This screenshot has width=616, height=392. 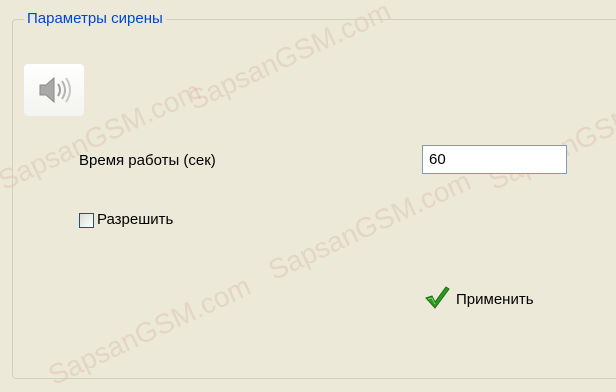 What do you see at coordinates (147, 160) in the screenshot?
I see `work-time-label: Время работы (сек)` at bounding box center [147, 160].